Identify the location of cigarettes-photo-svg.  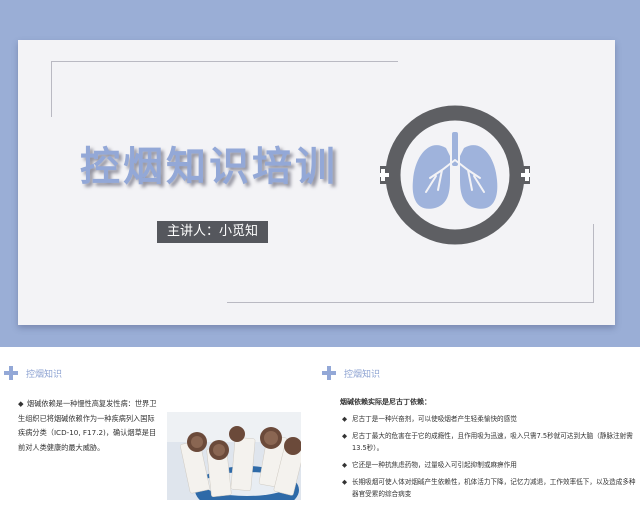
(234, 456).